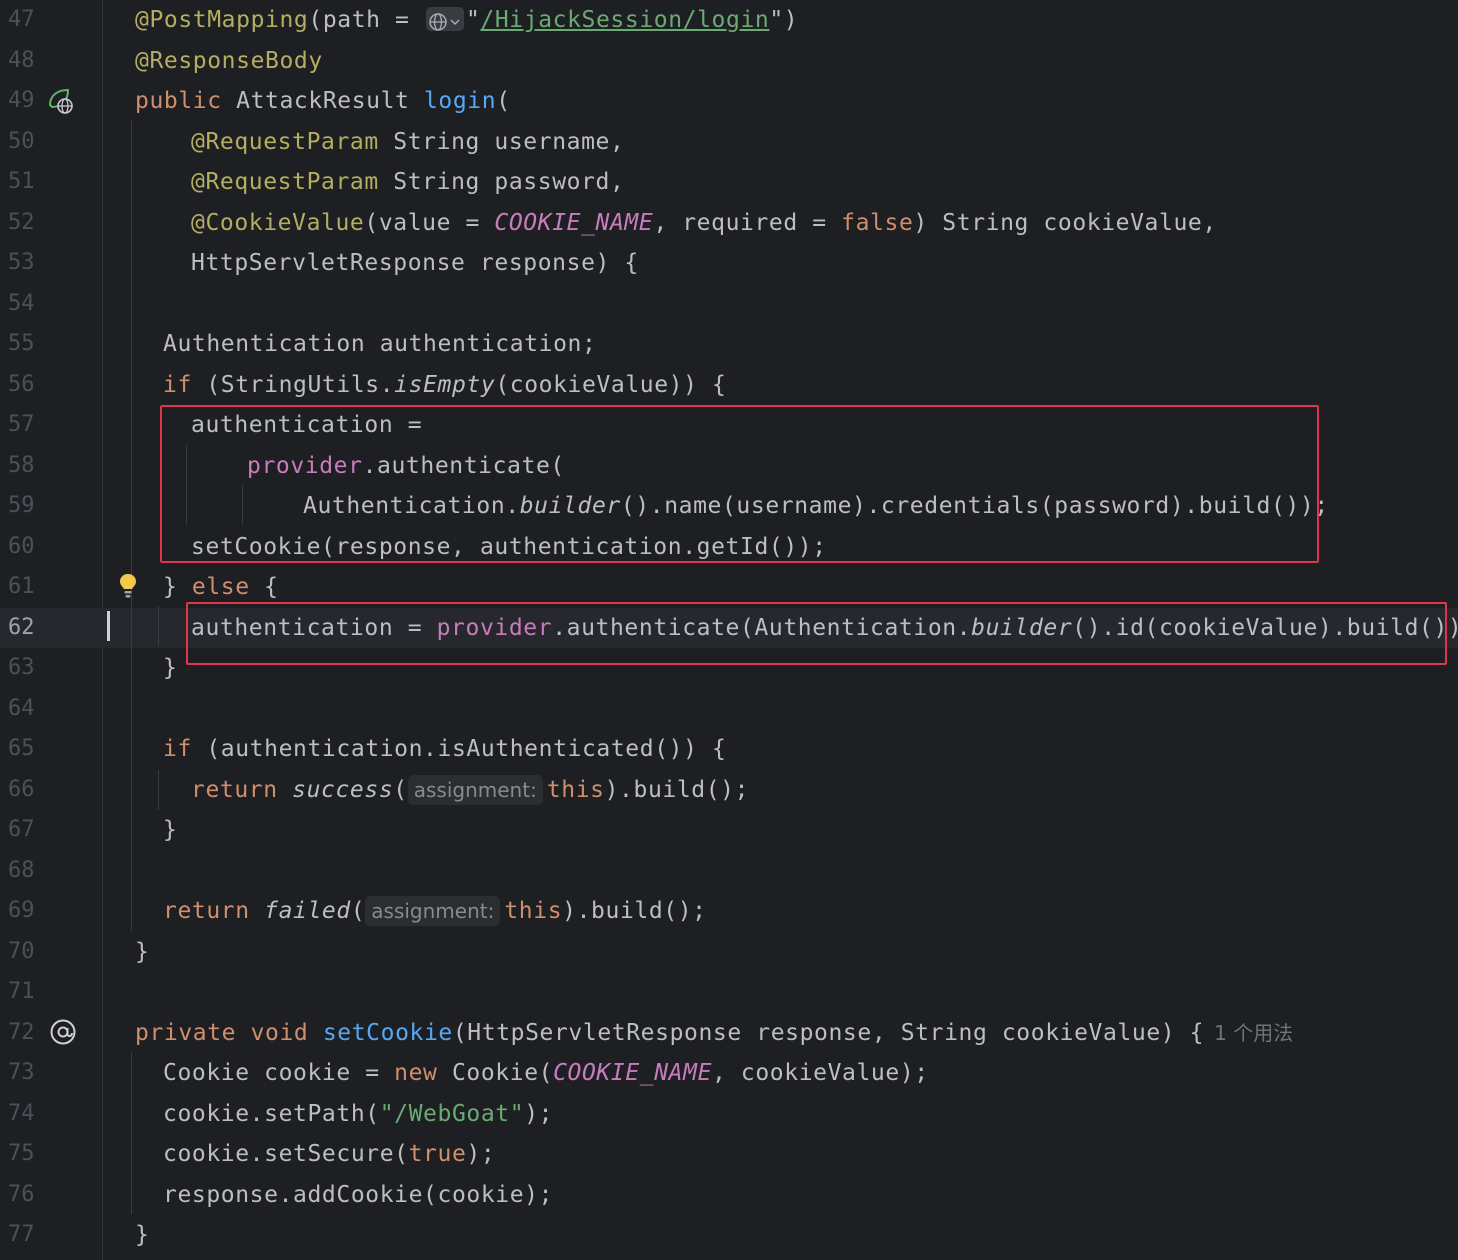 The width and height of the screenshot is (1458, 1260). Describe the element at coordinates (20, 547) in the screenshot. I see `line-number: 60` at that location.